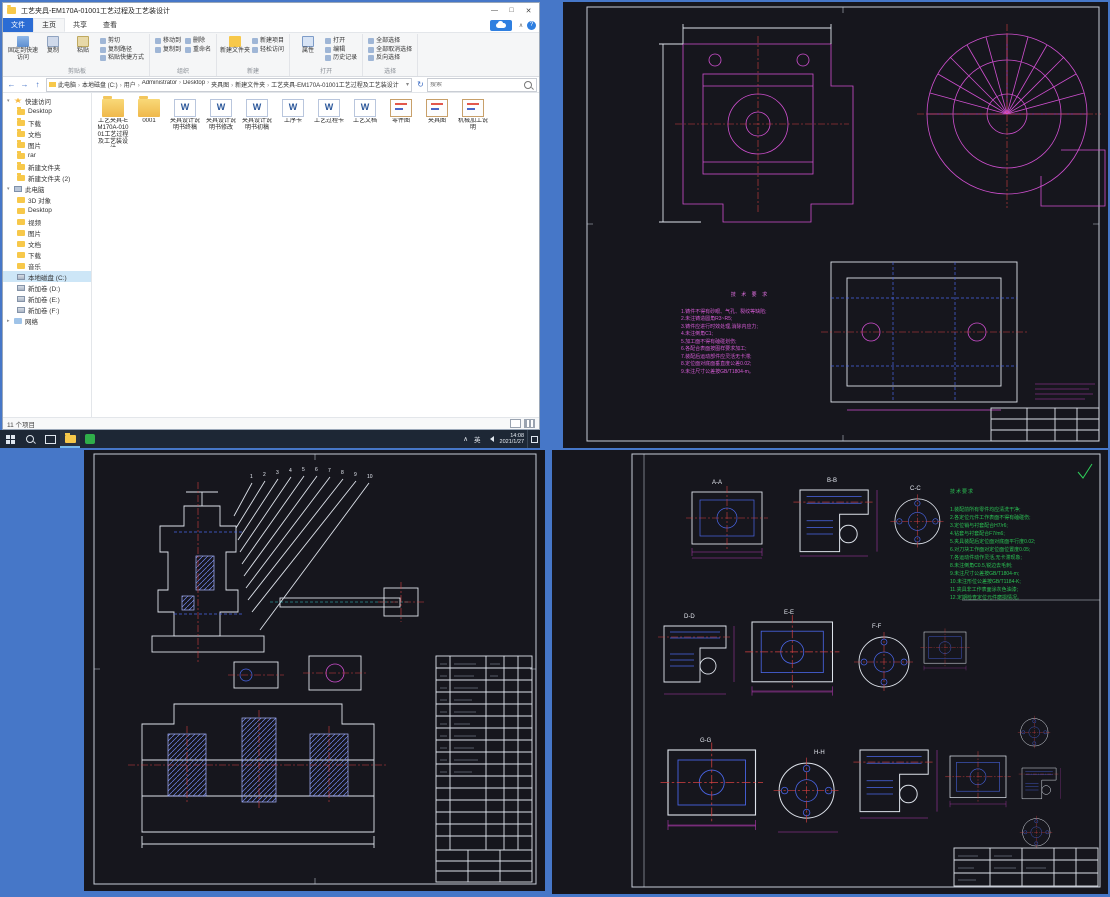 The image size is (1110, 897). I want to click on balloon-label: 7, so click(329, 471).